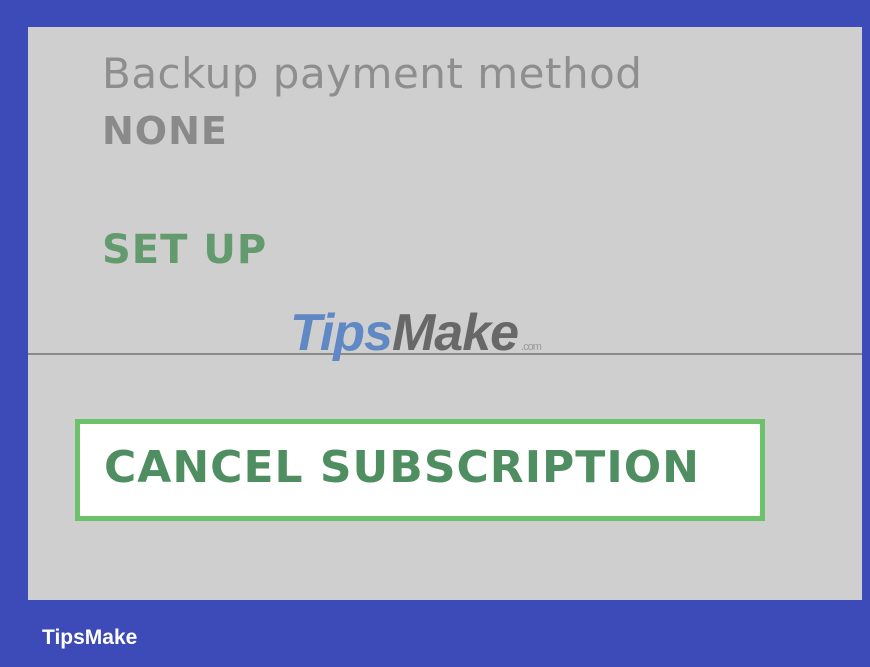 The height and width of the screenshot is (667, 870). I want to click on watermark-part1: Tips, so click(341, 333).